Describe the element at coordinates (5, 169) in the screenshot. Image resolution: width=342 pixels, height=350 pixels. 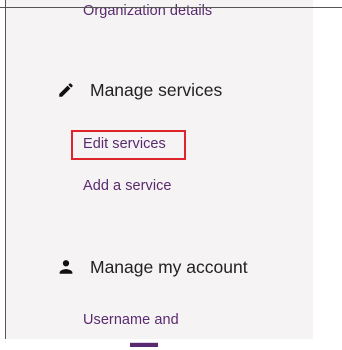
I see `left-border` at that location.